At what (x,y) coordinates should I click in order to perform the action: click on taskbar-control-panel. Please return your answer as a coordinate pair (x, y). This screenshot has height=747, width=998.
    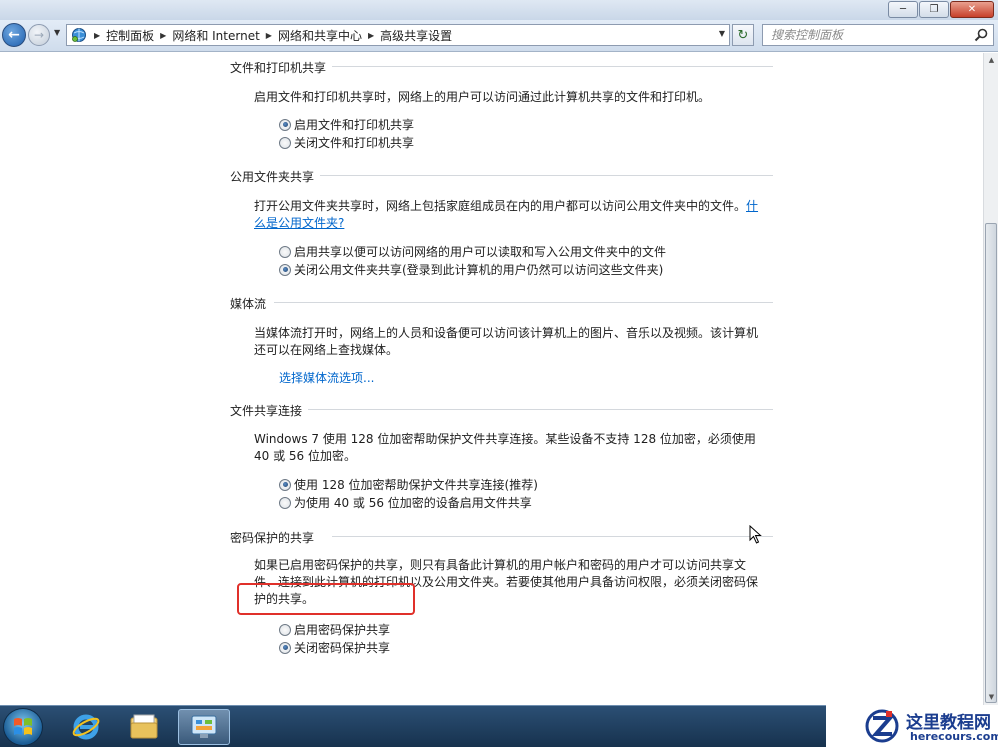
    Looking at the image, I should click on (204, 727).